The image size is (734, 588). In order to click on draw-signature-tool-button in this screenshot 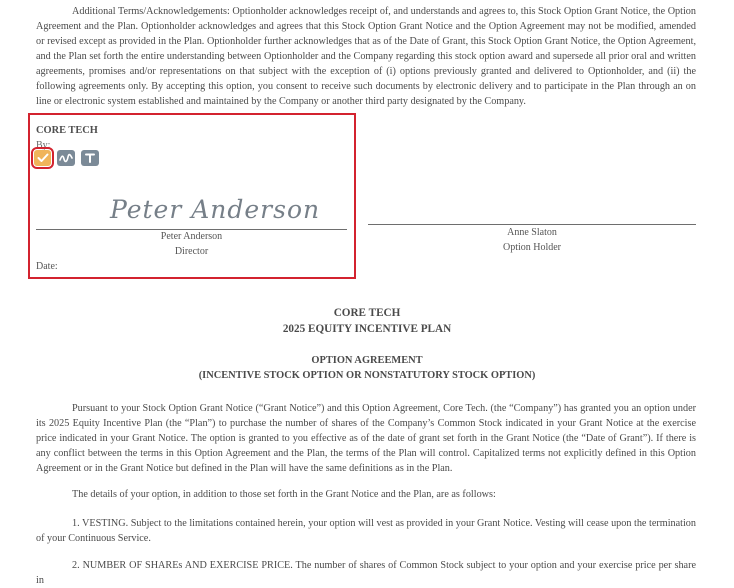, I will do `click(66, 158)`.